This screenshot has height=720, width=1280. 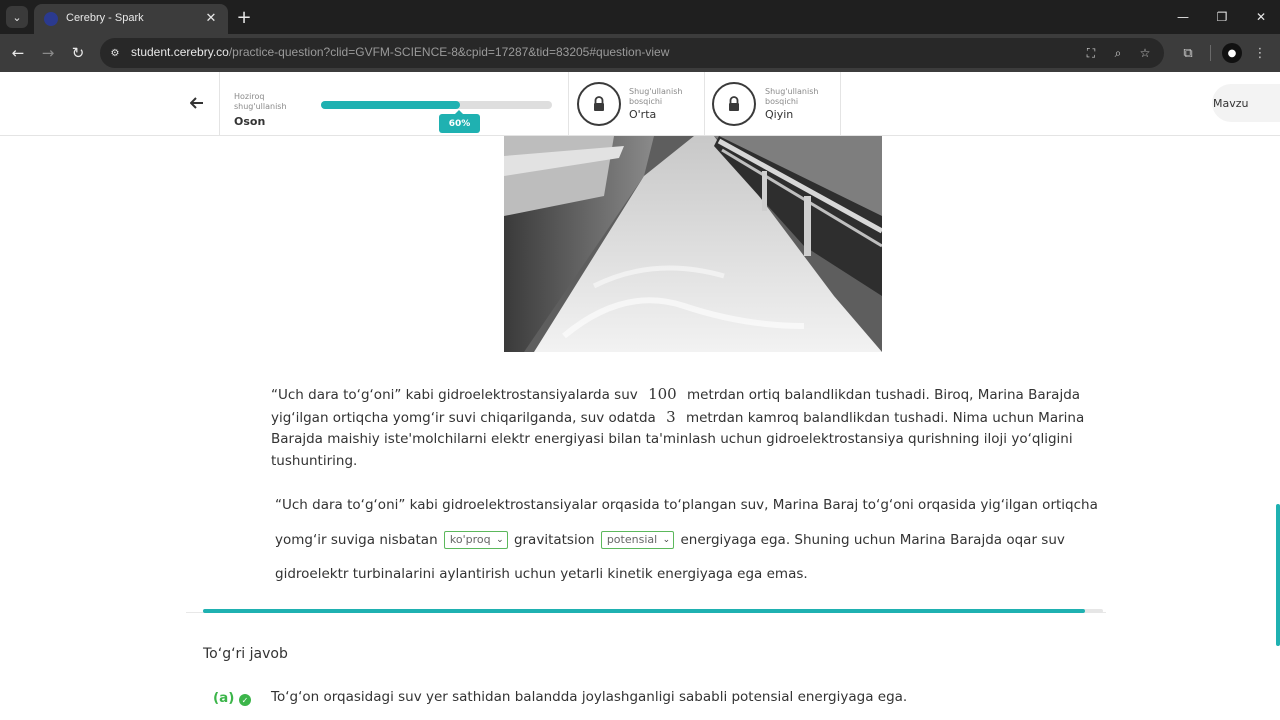 I want to click on topic-button: Mavzu, so click(x=1246, y=103).